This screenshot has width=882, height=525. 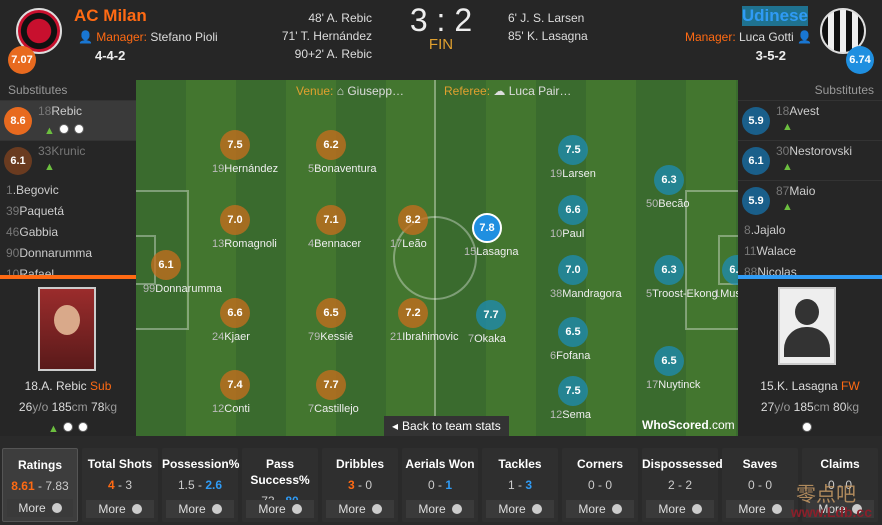 What do you see at coordinates (120, 485) in the screenshot?
I see `stat-tab: Total Shots 4 - 3 More` at bounding box center [120, 485].